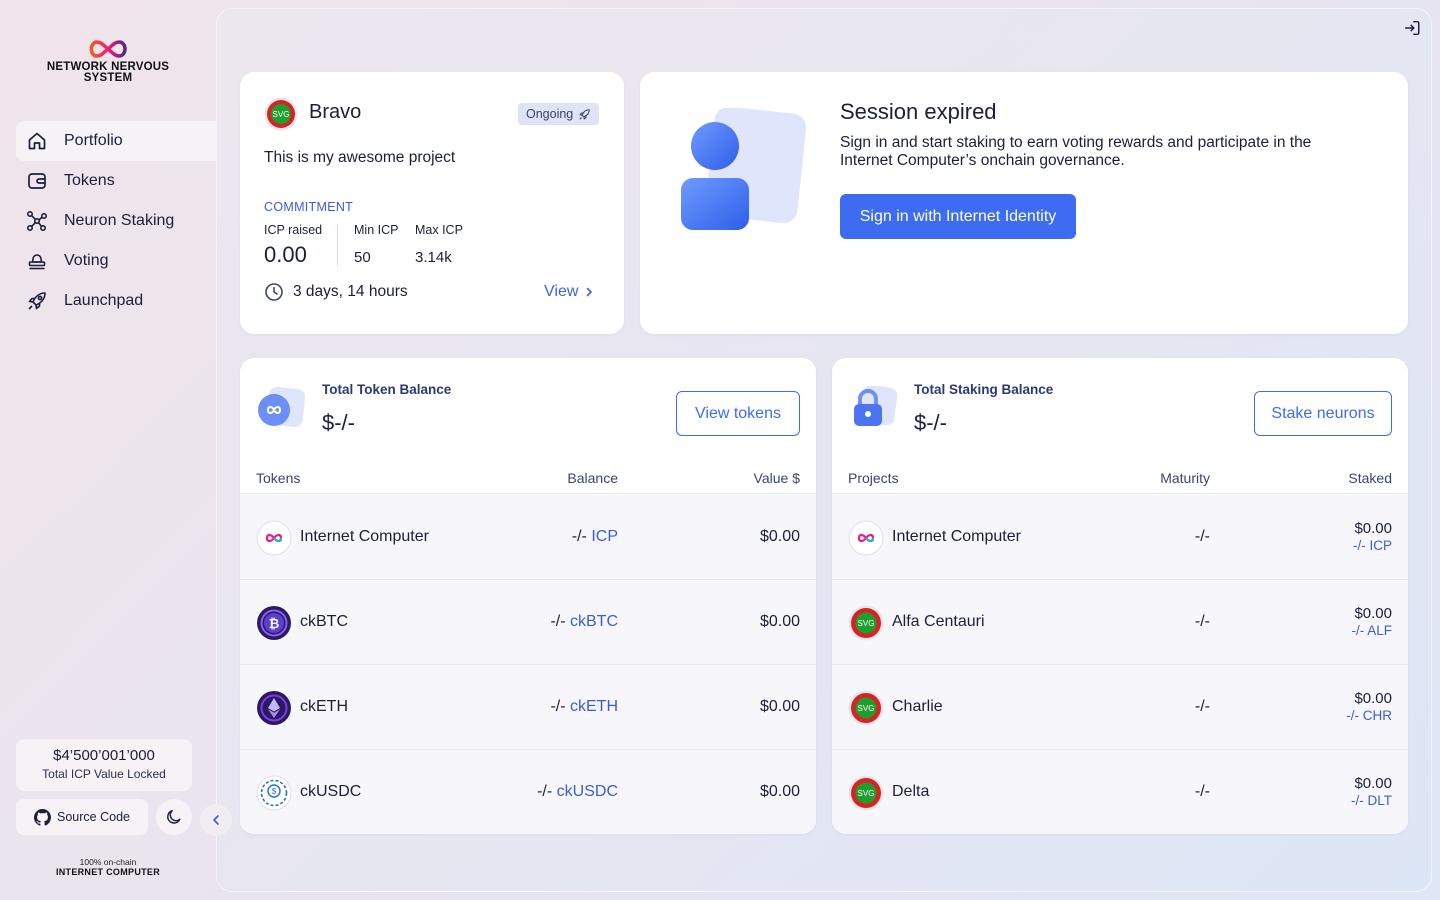 The image size is (1440, 900). Describe the element at coordinates (104, 774) in the screenshot. I see `tvl-label: Total ICP Value Locked` at that location.